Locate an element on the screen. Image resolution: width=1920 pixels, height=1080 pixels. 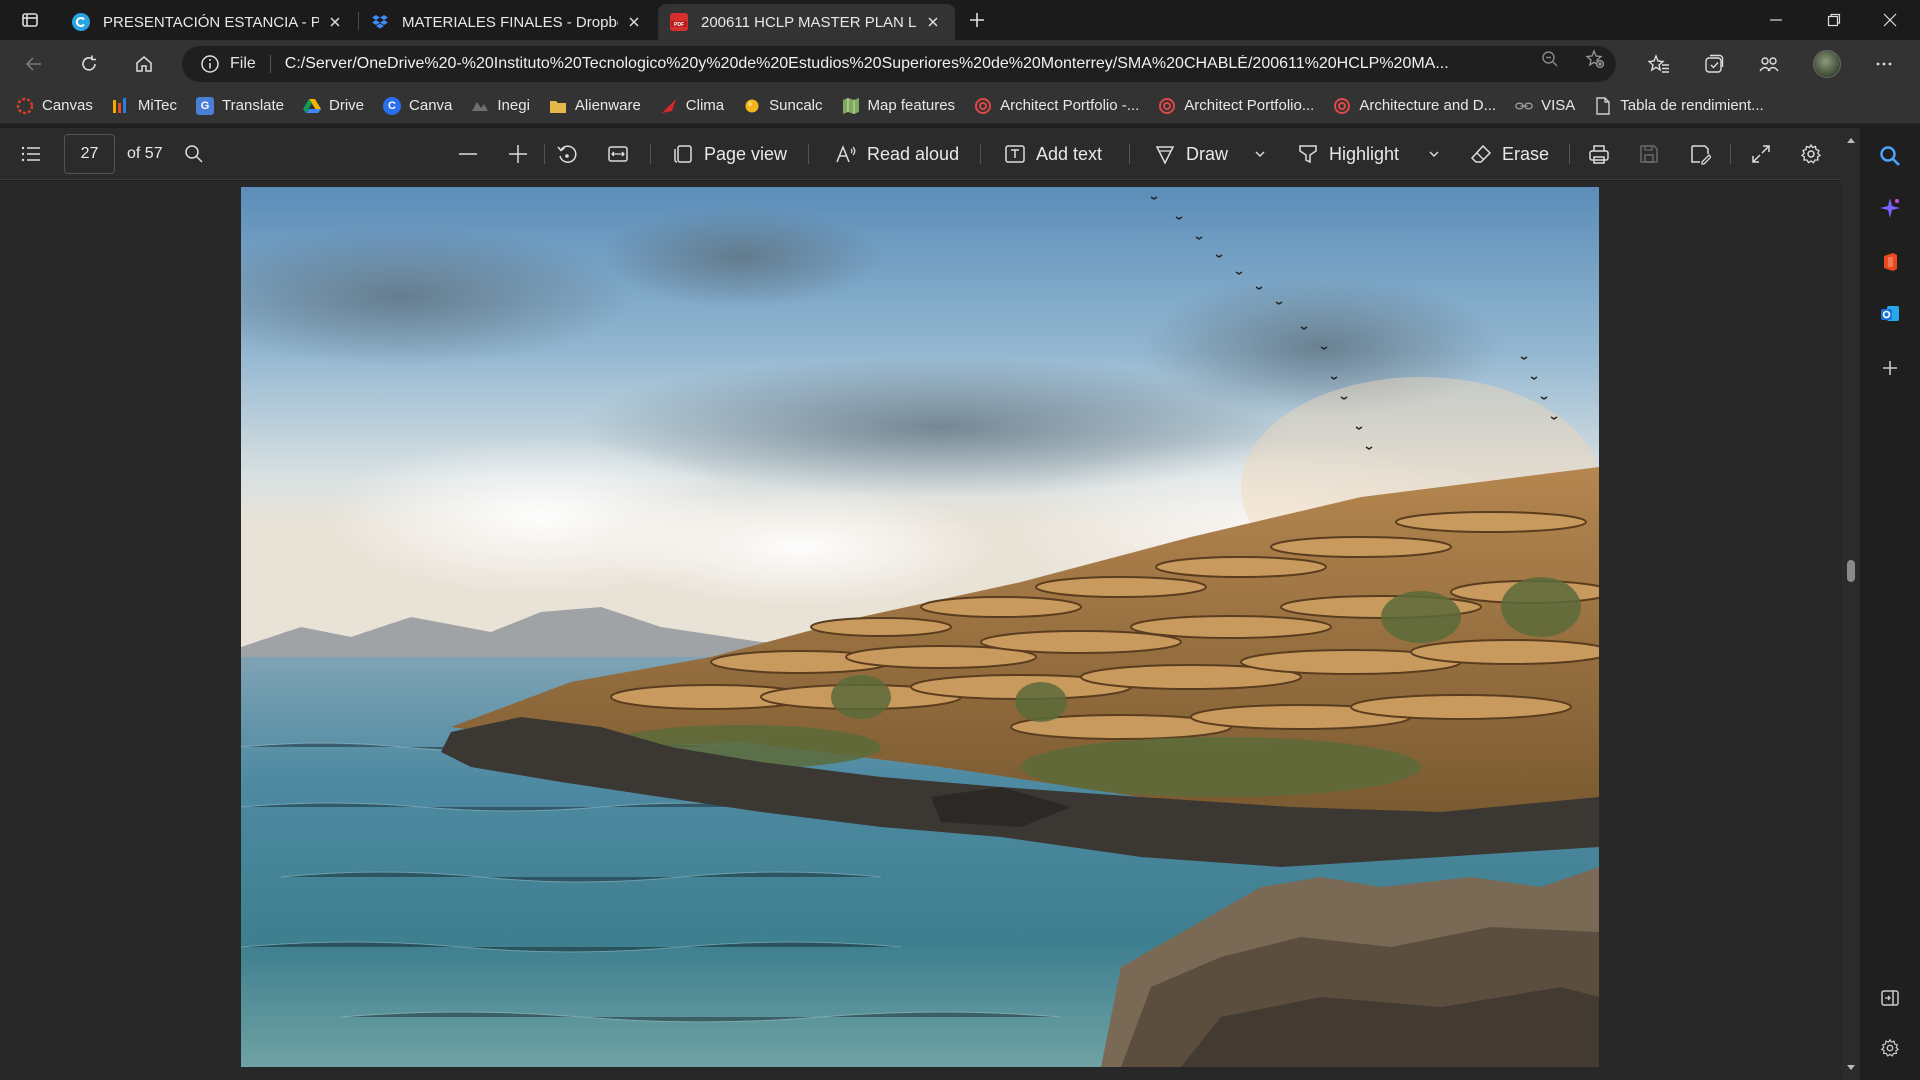
draw-options-dropdown is located at coordinates (1260, 154).